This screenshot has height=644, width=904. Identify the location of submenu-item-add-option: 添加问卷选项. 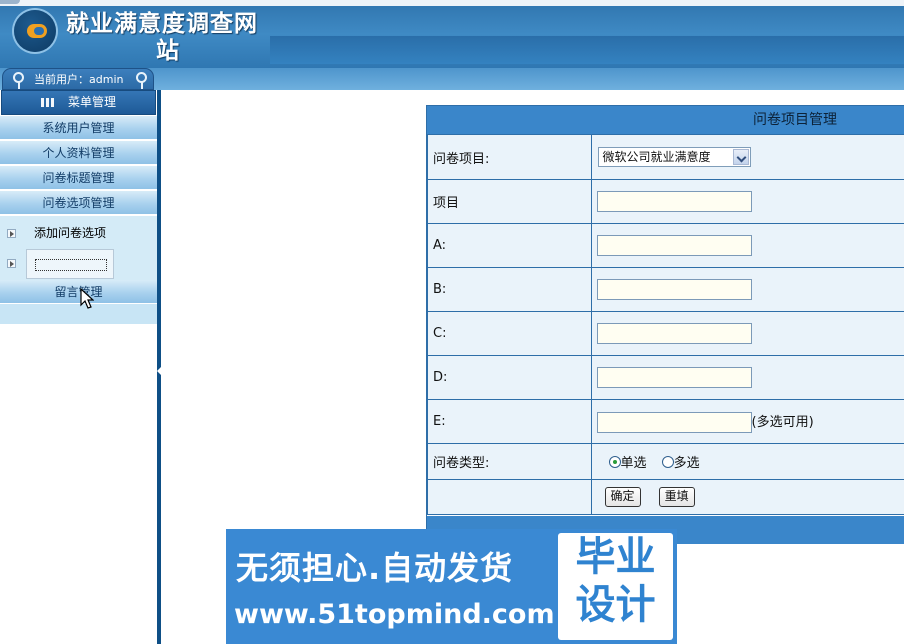
(78, 236).